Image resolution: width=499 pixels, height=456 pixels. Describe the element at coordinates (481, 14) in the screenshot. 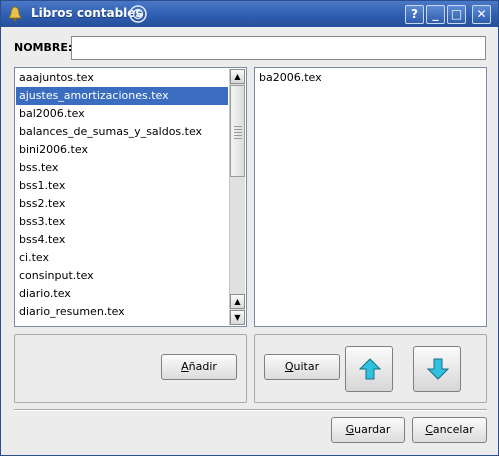

I see `close-button: ✕` at that location.